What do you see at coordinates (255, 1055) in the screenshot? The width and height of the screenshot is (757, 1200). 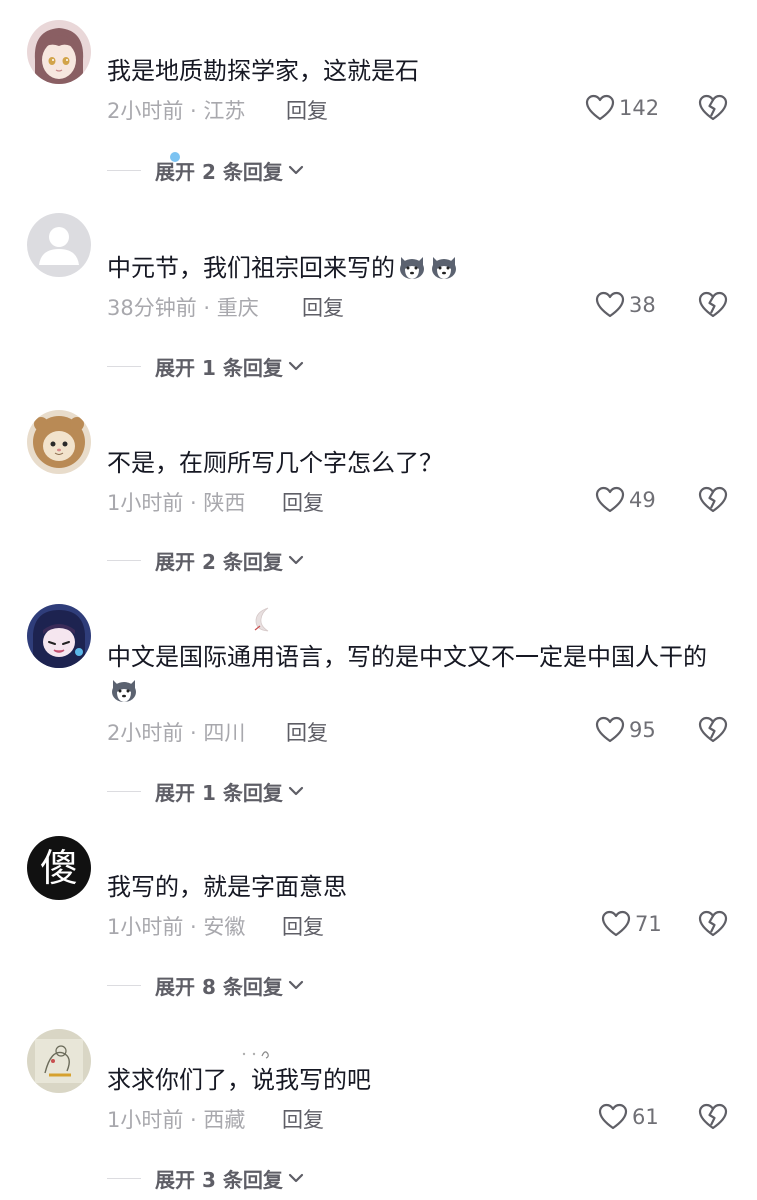 I see `sticker-decoration-icon` at bounding box center [255, 1055].